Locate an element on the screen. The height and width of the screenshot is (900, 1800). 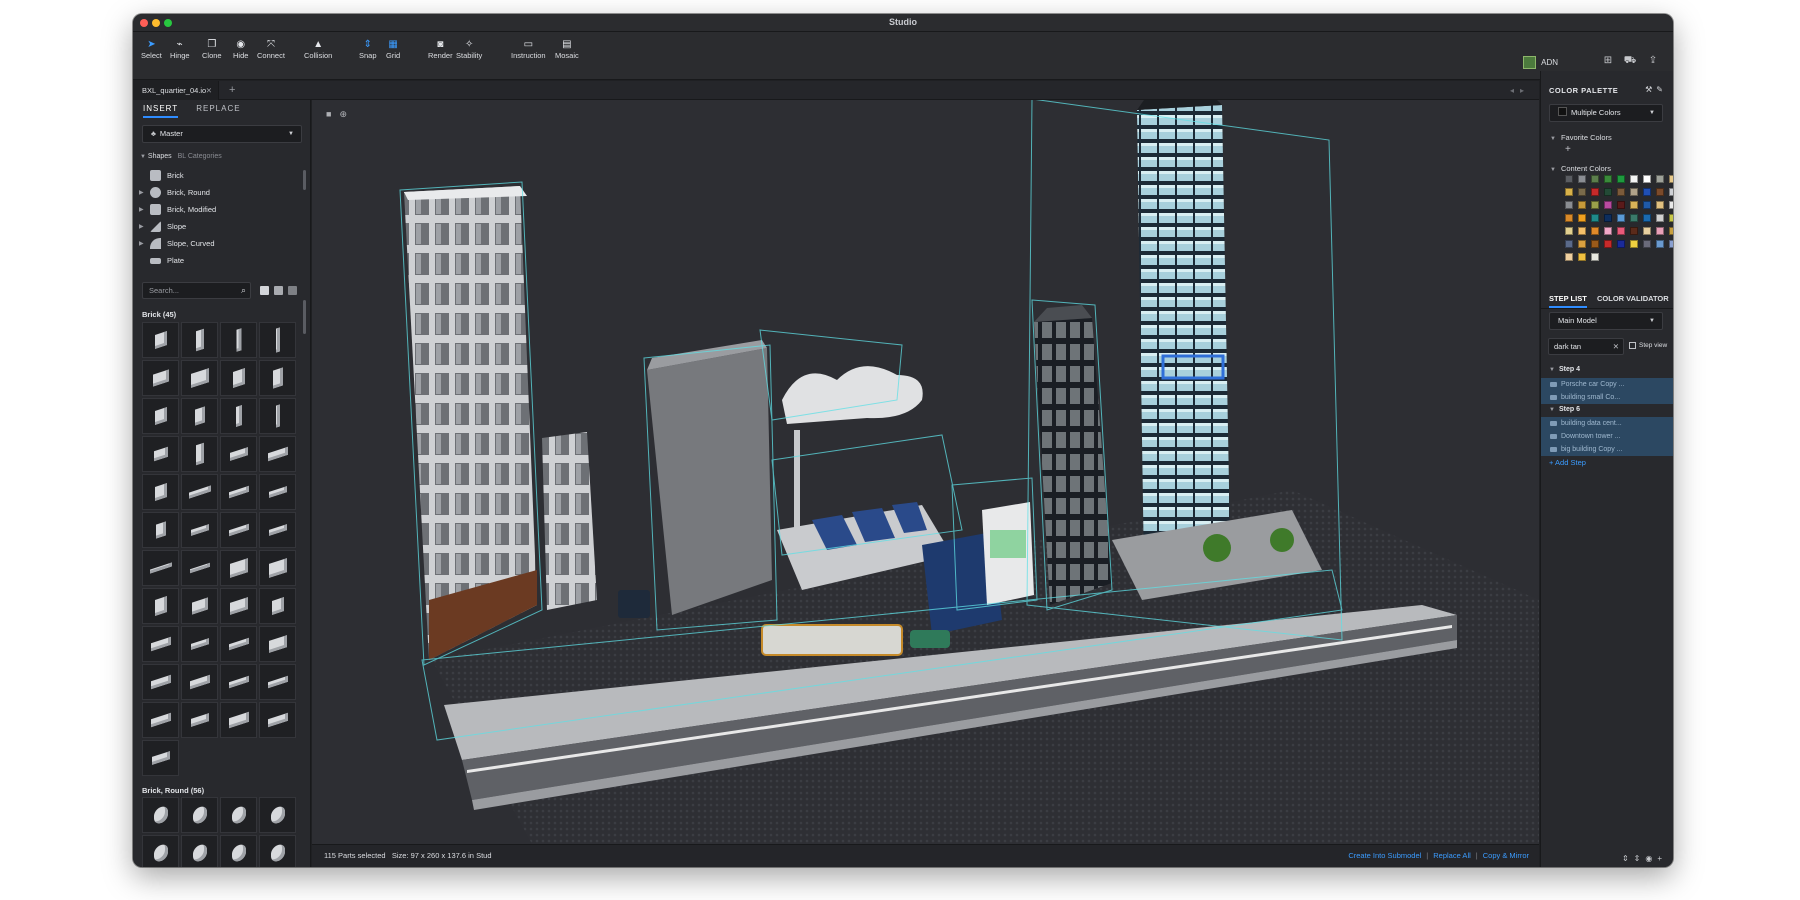
new-tab-icon: + is located at coordinates (232, 90).